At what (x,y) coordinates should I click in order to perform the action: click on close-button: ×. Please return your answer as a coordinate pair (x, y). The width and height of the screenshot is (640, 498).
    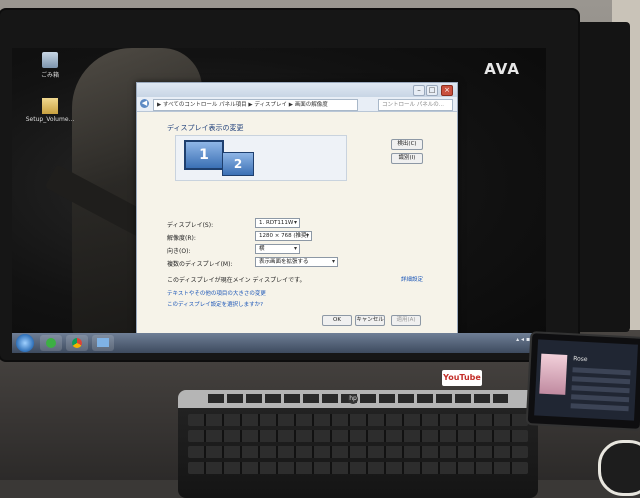
    Looking at the image, I should click on (447, 90).